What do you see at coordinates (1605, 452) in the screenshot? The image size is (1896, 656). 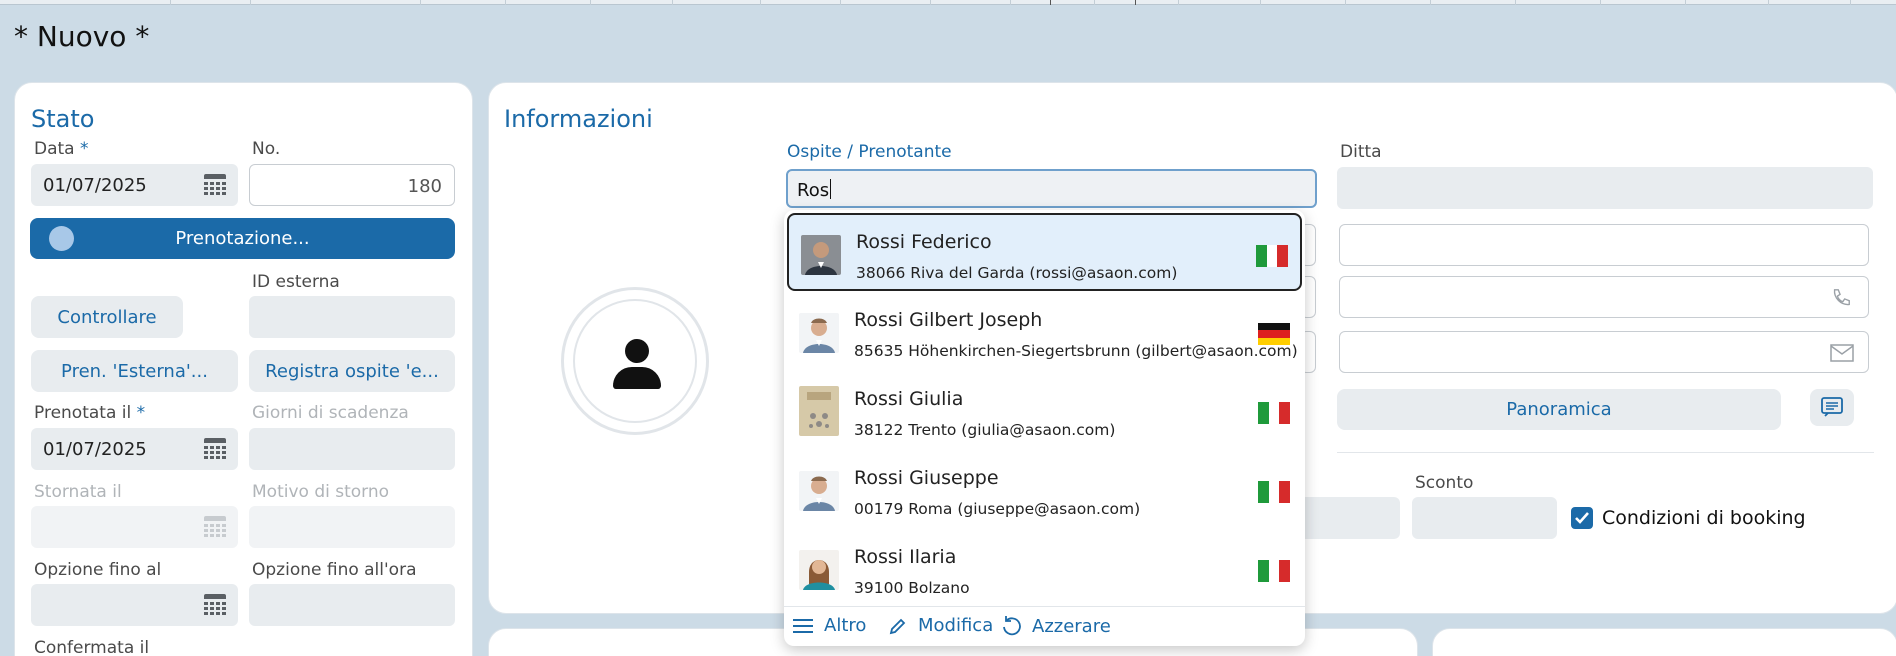 I see `section-divider` at bounding box center [1605, 452].